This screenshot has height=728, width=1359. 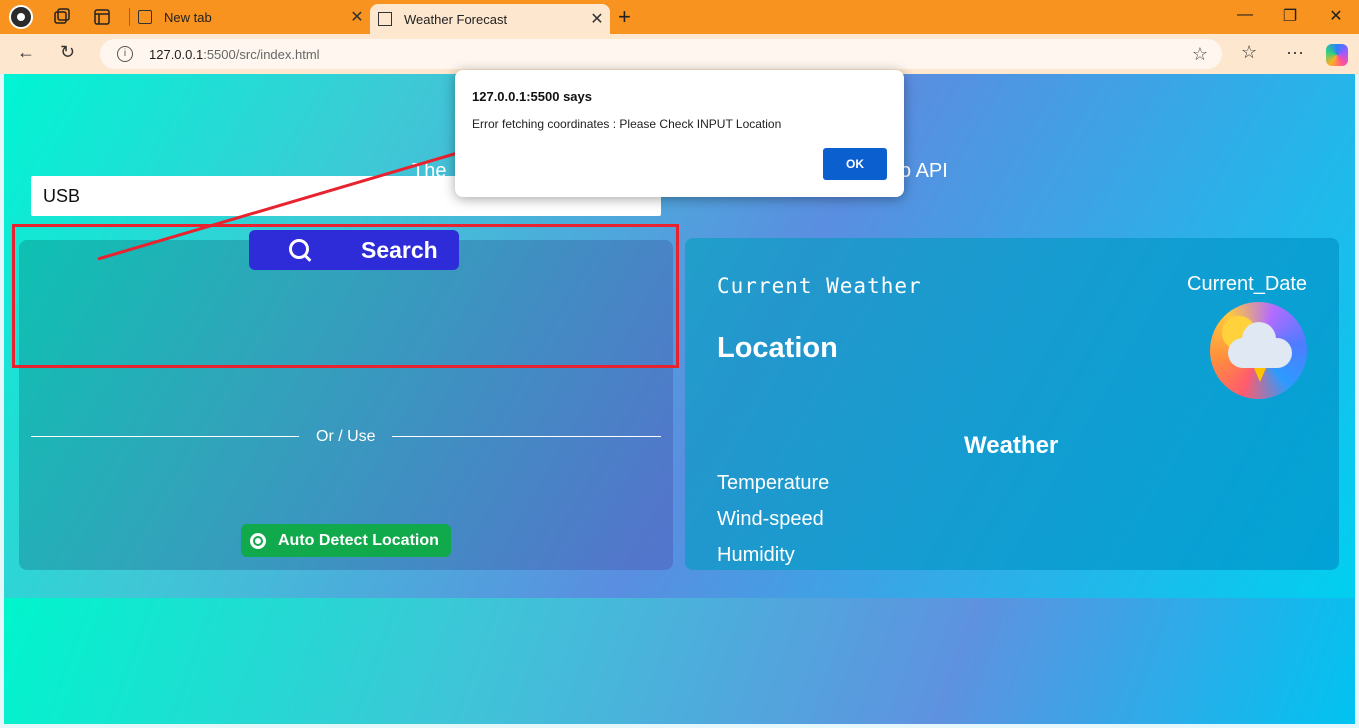 What do you see at coordinates (1336, 16) in the screenshot?
I see `close-window-icon: ✕` at bounding box center [1336, 16].